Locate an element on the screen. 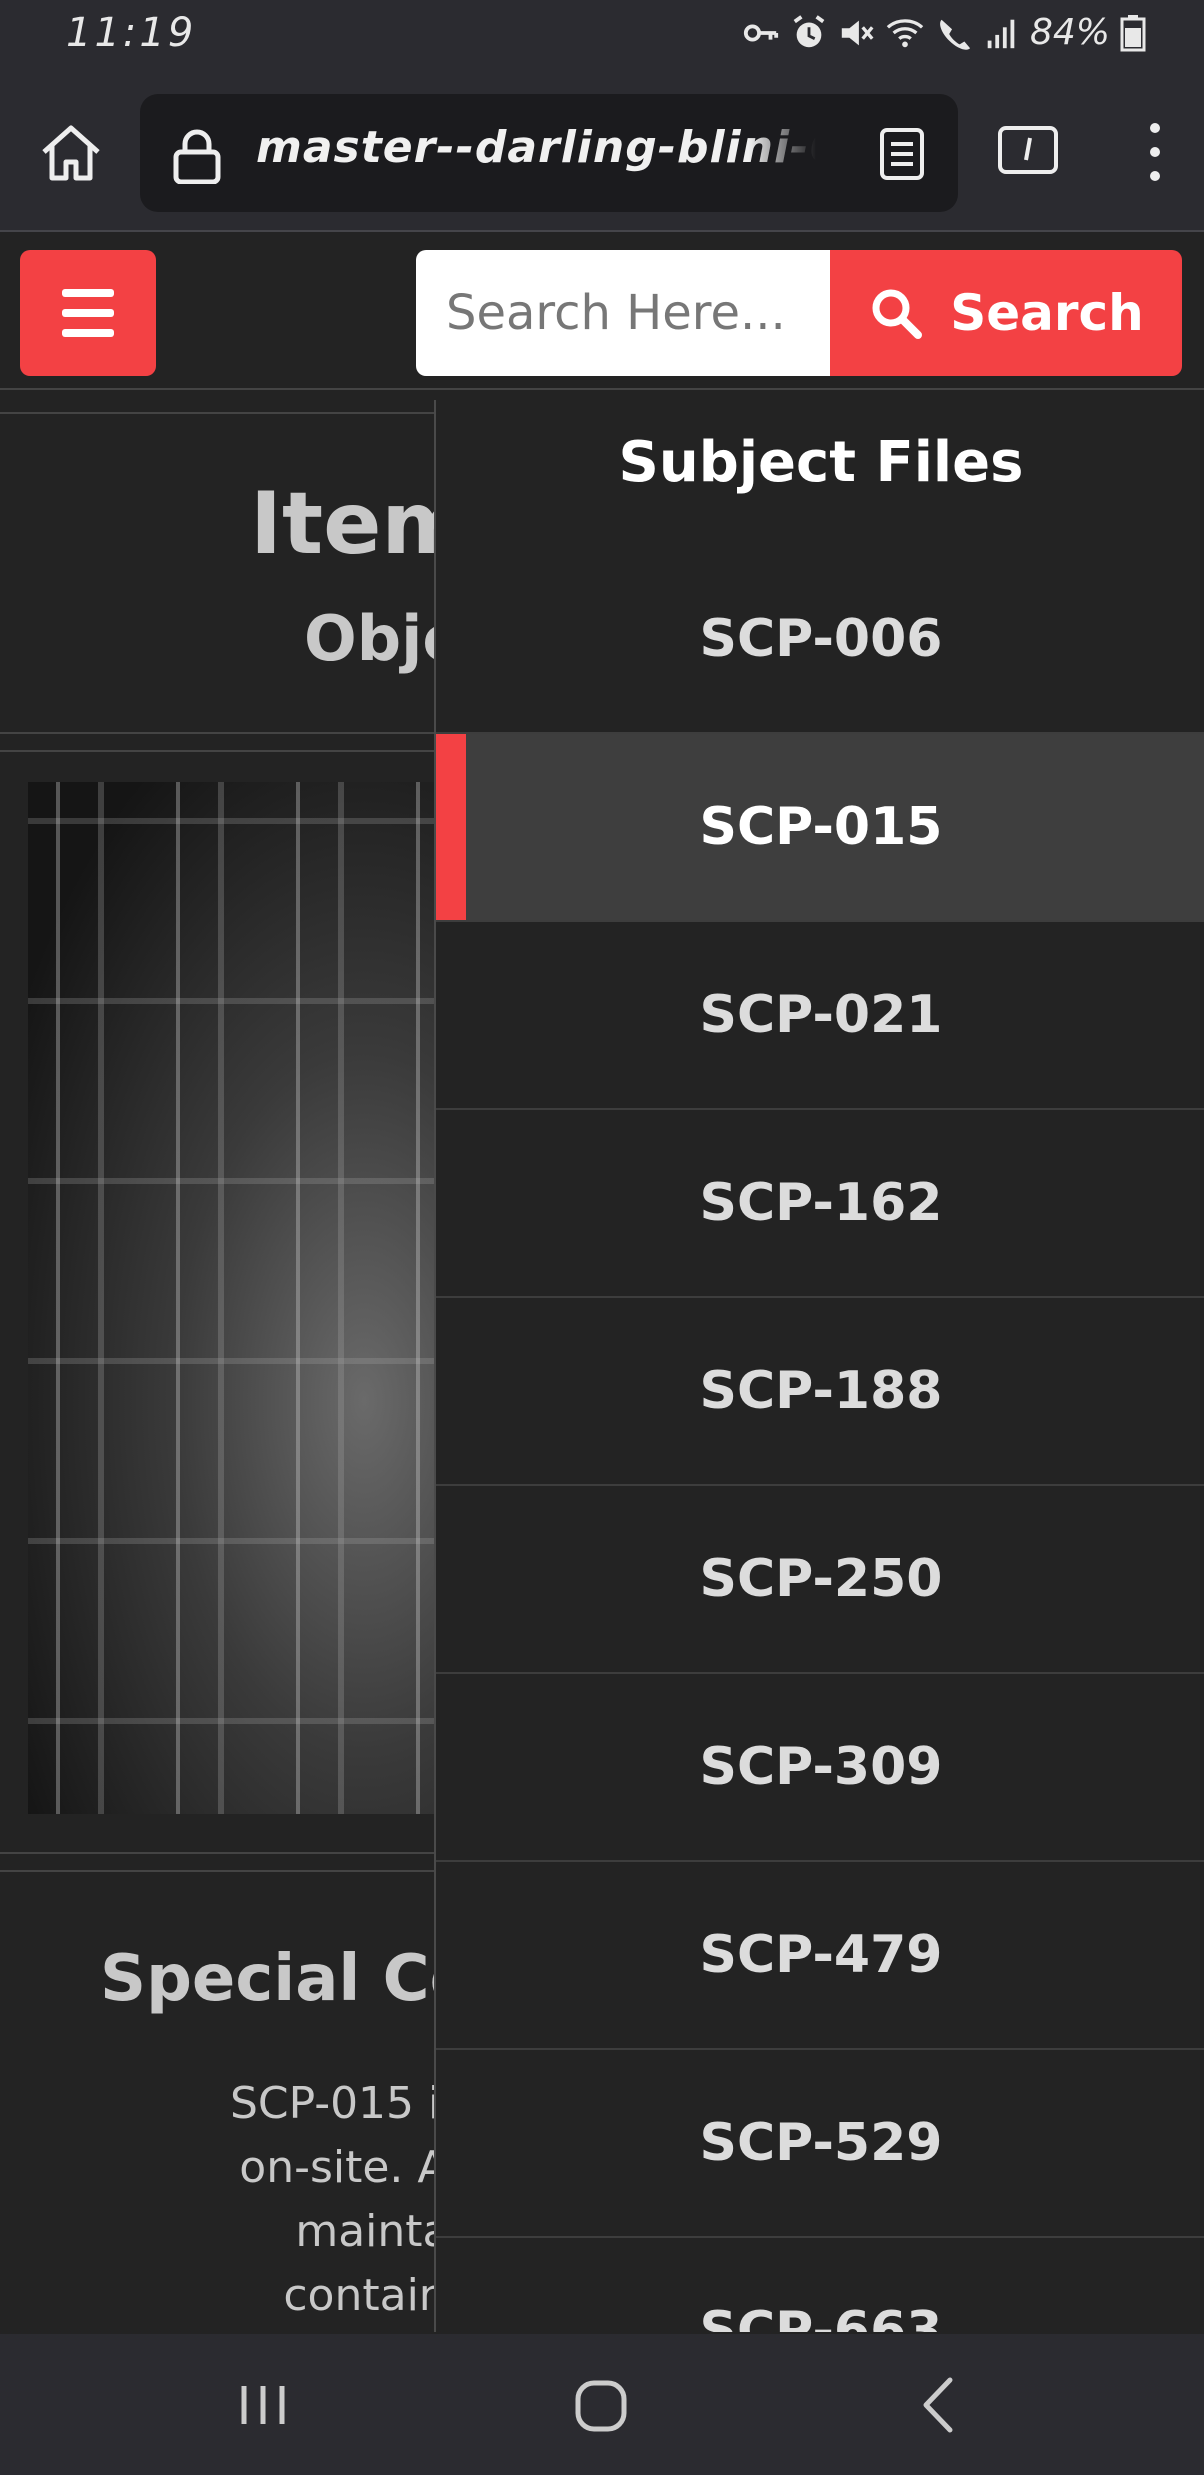  search-button-label: Search is located at coordinates (1047, 313).